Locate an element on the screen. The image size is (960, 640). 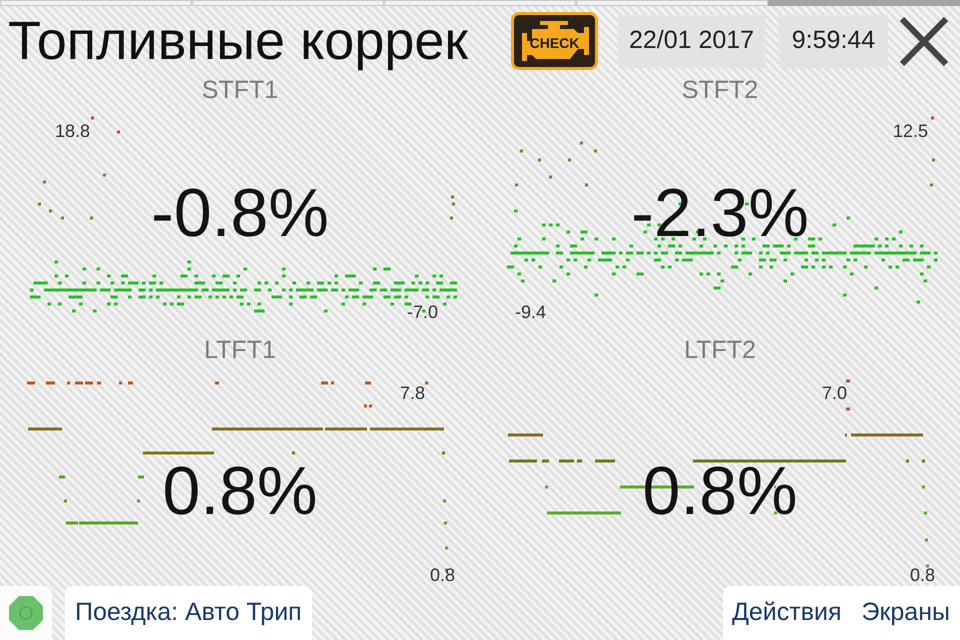
gauge-value: -0.8% is located at coordinates (240, 213).